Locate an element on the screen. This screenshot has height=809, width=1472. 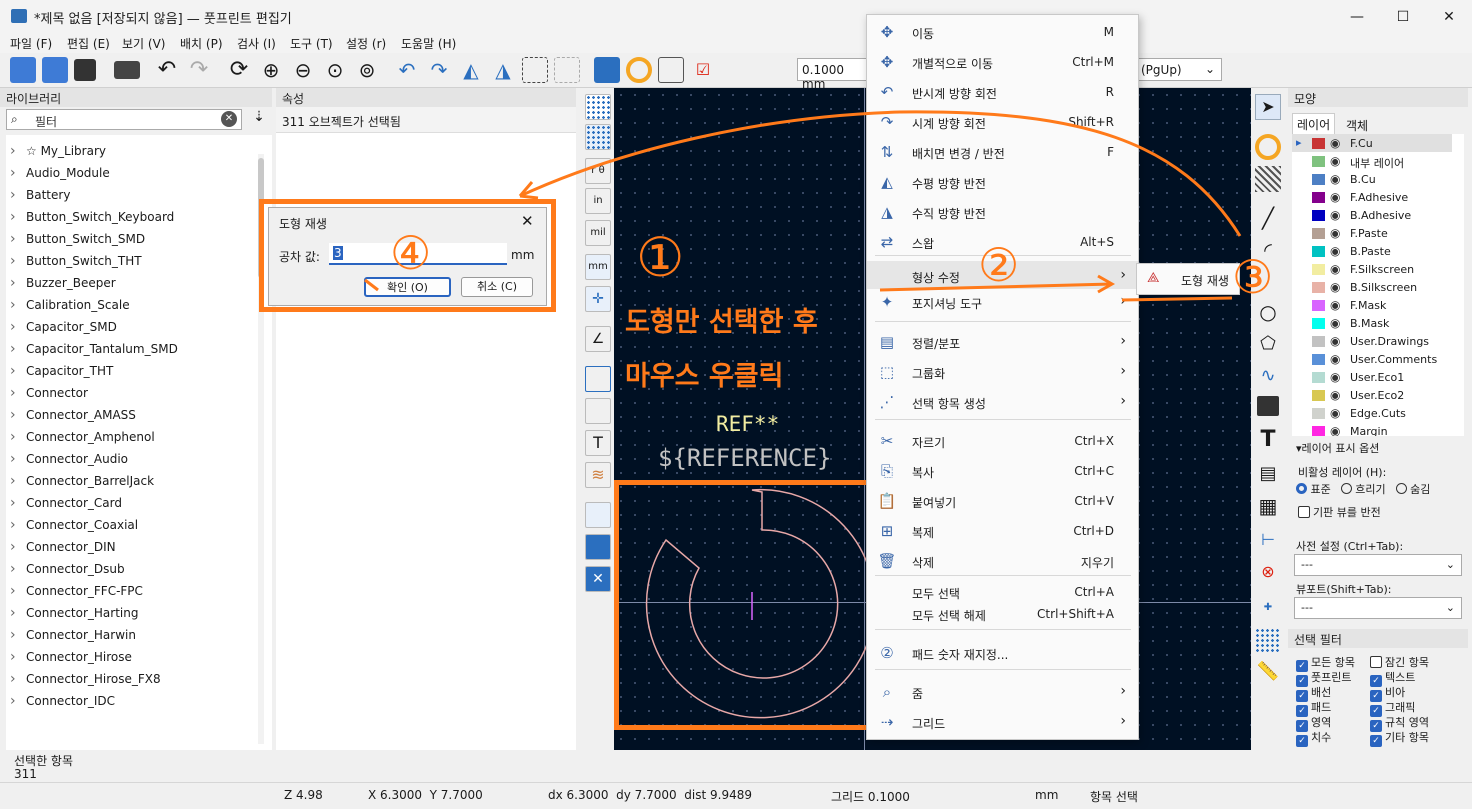
dialog-close-icon: ✕ is located at coordinates (527, 221).